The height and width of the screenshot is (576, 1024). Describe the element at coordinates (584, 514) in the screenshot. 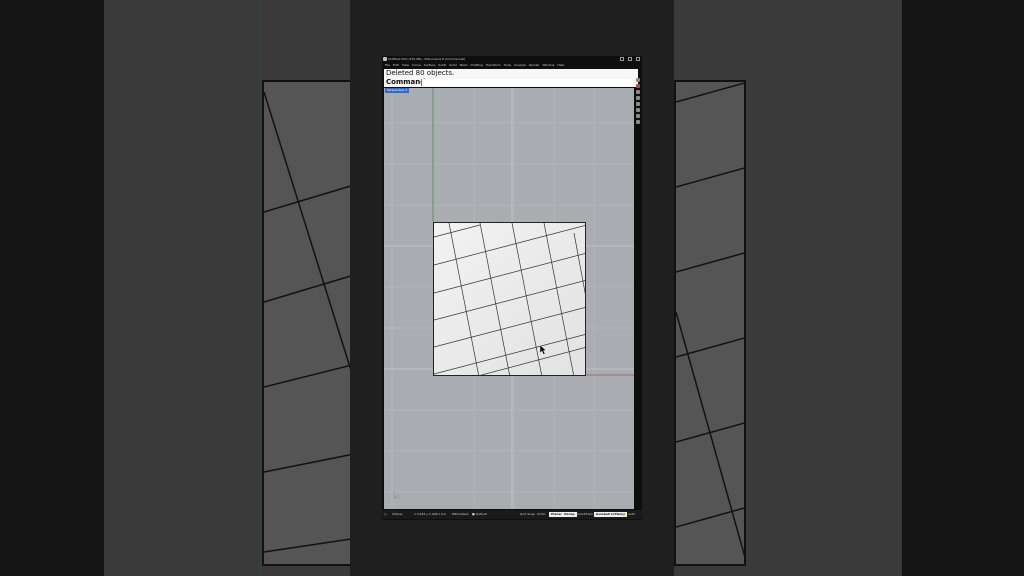

I see `toggle-smarttrack: SmartTrack` at that location.